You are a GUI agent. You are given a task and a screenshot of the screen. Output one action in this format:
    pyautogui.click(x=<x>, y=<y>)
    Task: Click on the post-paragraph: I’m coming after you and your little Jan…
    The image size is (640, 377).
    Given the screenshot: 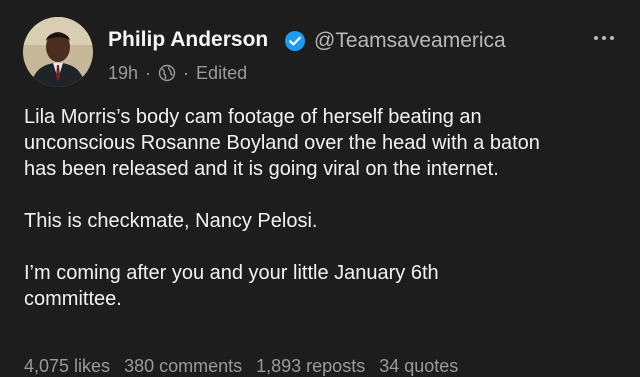 What is the action you would take?
    pyautogui.click(x=231, y=286)
    